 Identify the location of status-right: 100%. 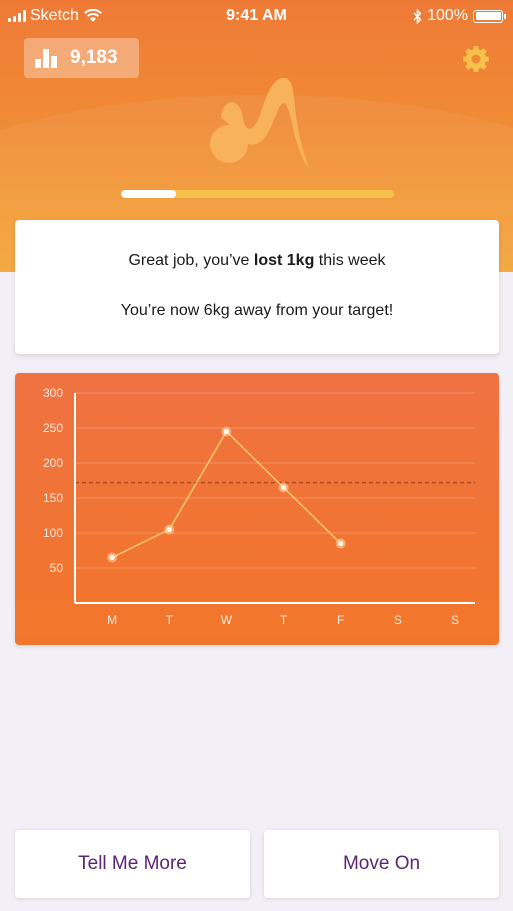
(459, 16).